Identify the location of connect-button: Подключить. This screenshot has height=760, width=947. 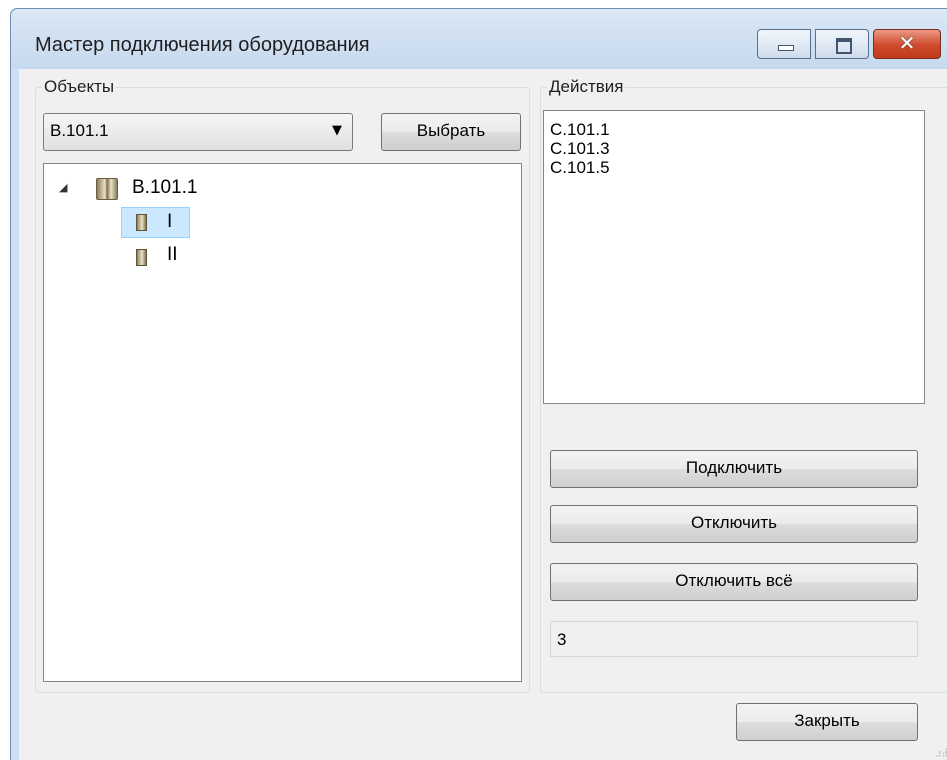
(734, 469).